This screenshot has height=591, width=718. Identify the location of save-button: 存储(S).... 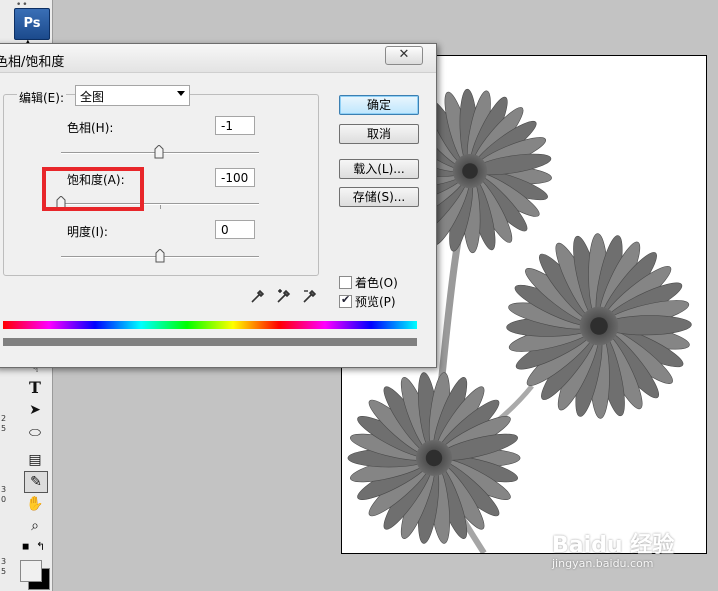
(379, 197).